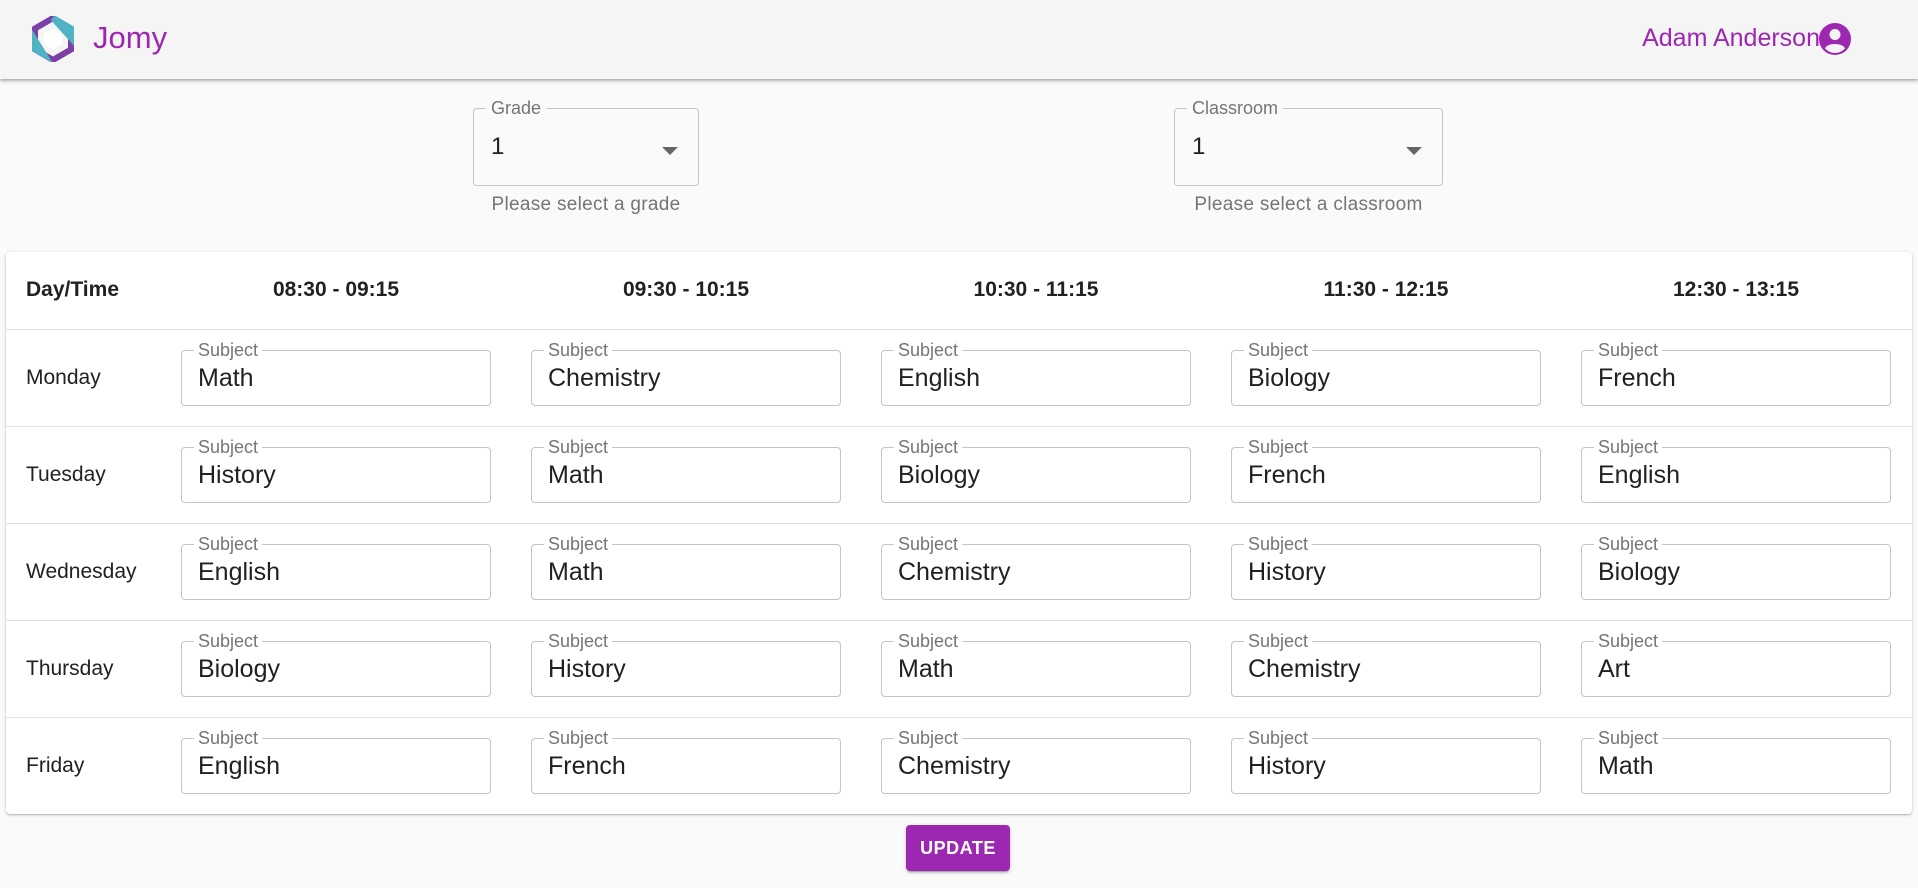 This screenshot has width=1918, height=888. I want to click on jomy-logo-icon, so click(53, 39).